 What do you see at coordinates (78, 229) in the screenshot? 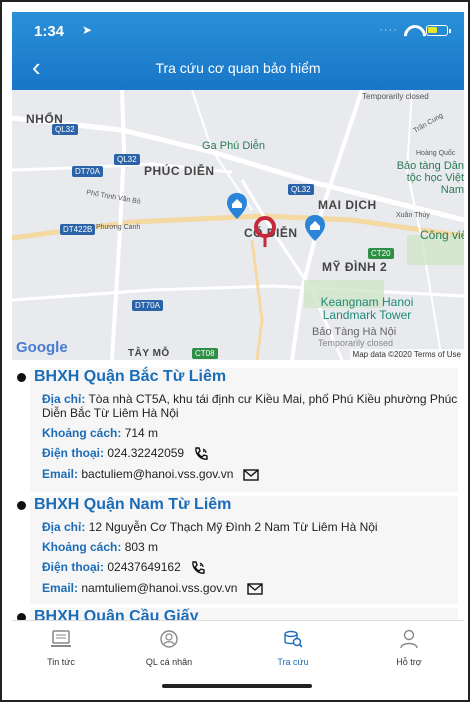
I see `road-tag: DT422B` at bounding box center [78, 229].